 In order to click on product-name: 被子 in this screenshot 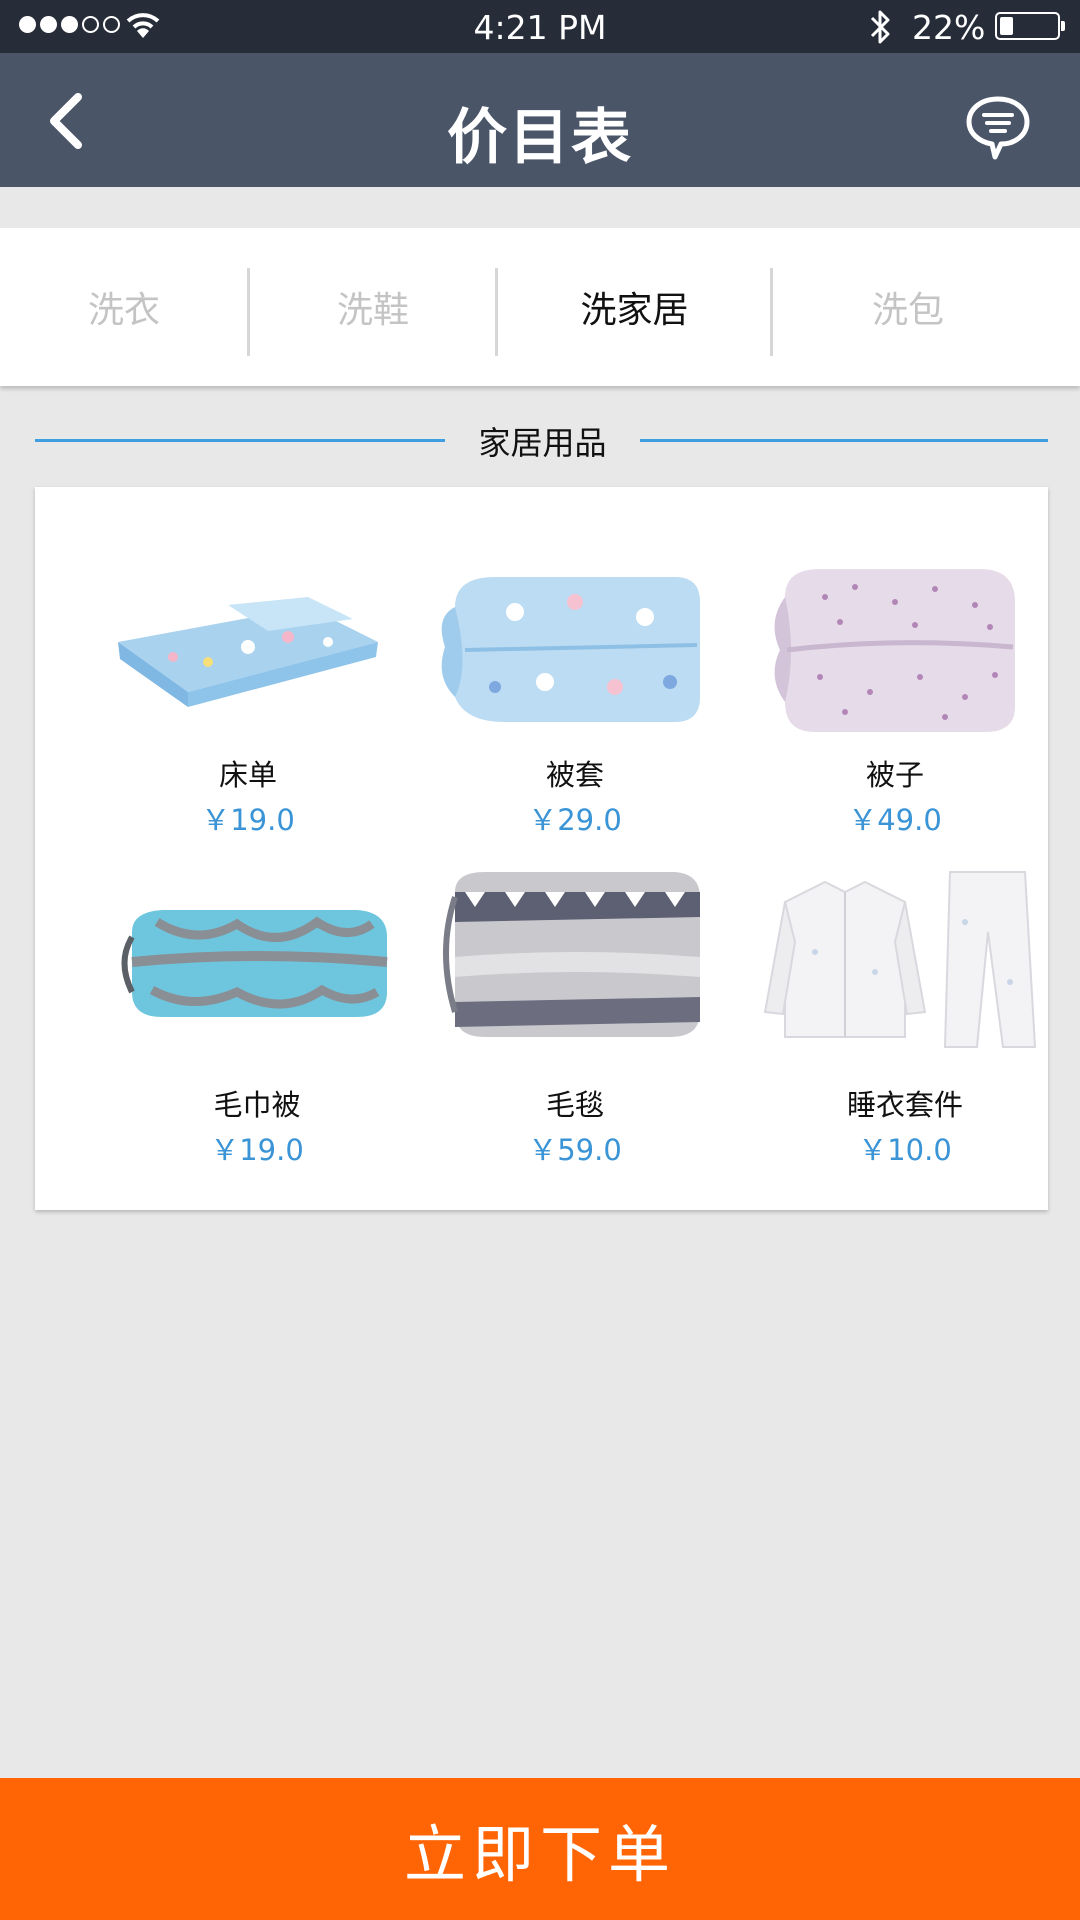, I will do `click(894, 775)`.